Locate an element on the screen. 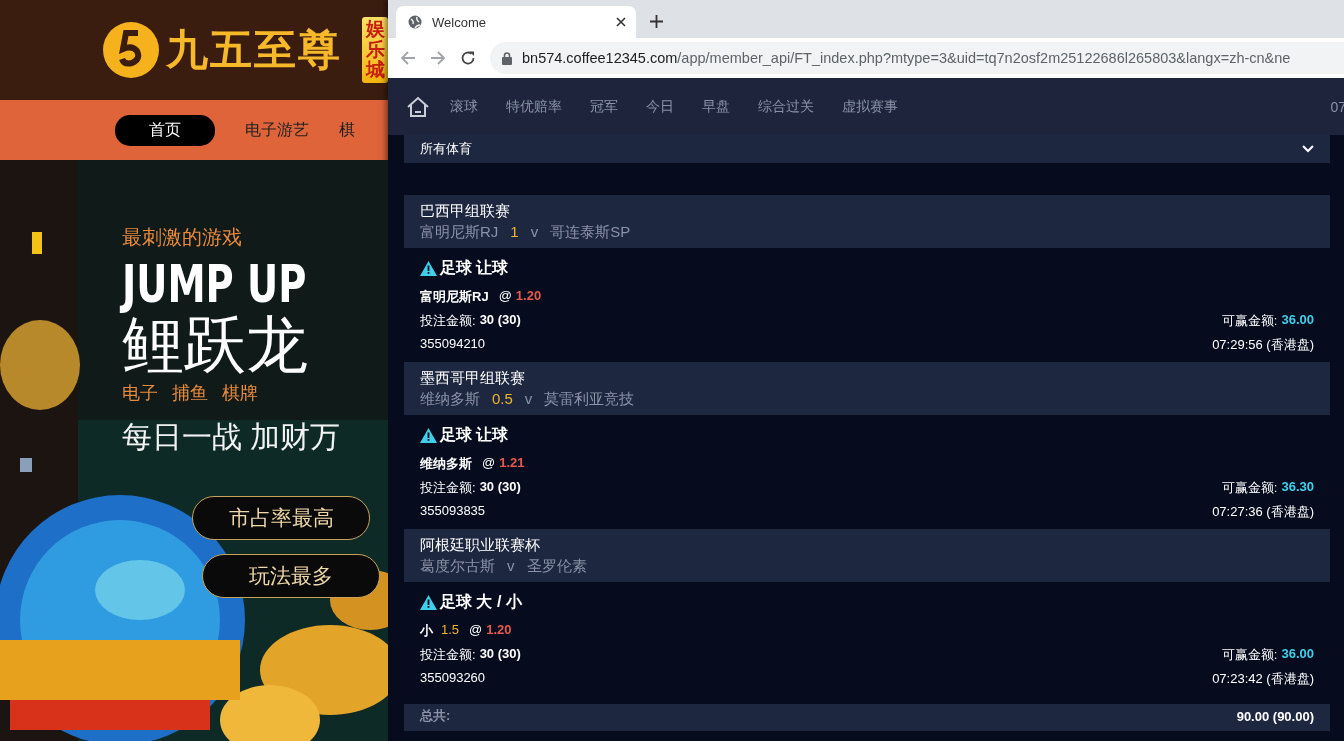  sport-nav-item: 特优赔率 is located at coordinates (534, 106).